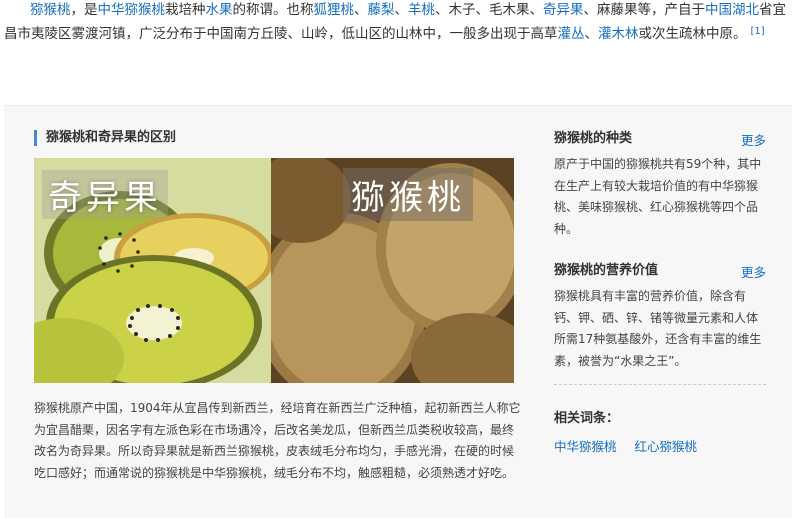 Image resolution: width=796 pixels, height=518 pixels. What do you see at coordinates (152, 270) in the screenshot?
I see `kiwifruit-photo: 奇异果` at bounding box center [152, 270].